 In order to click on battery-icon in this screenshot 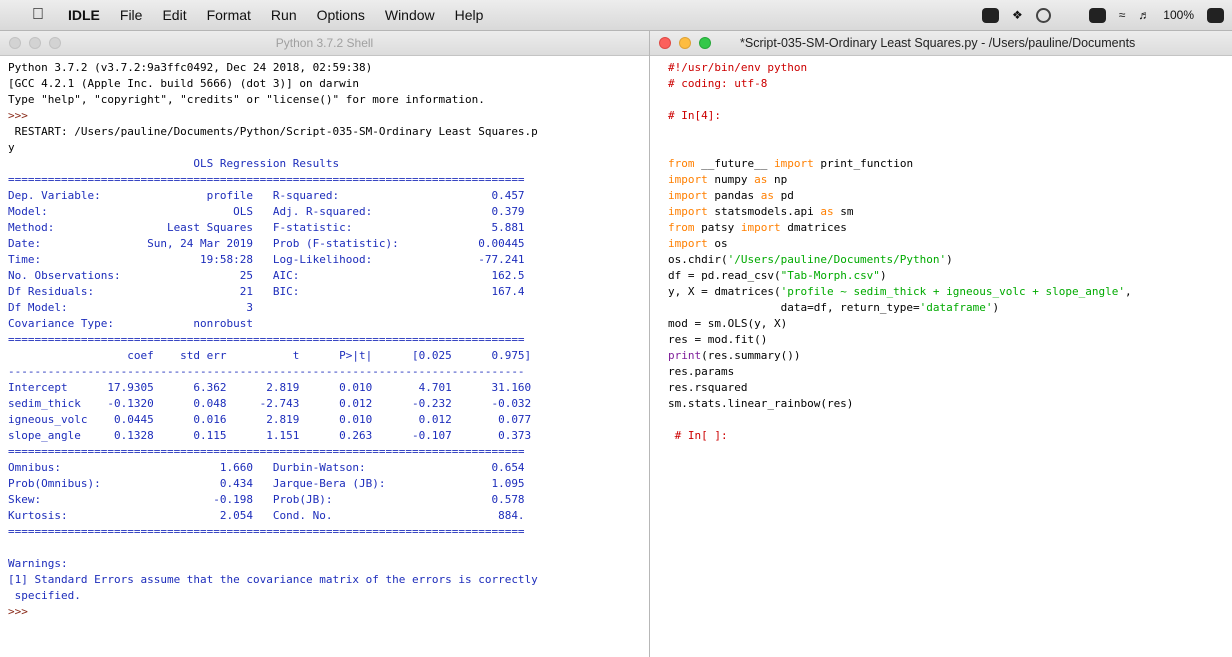, I will do `click(1215, 15)`.